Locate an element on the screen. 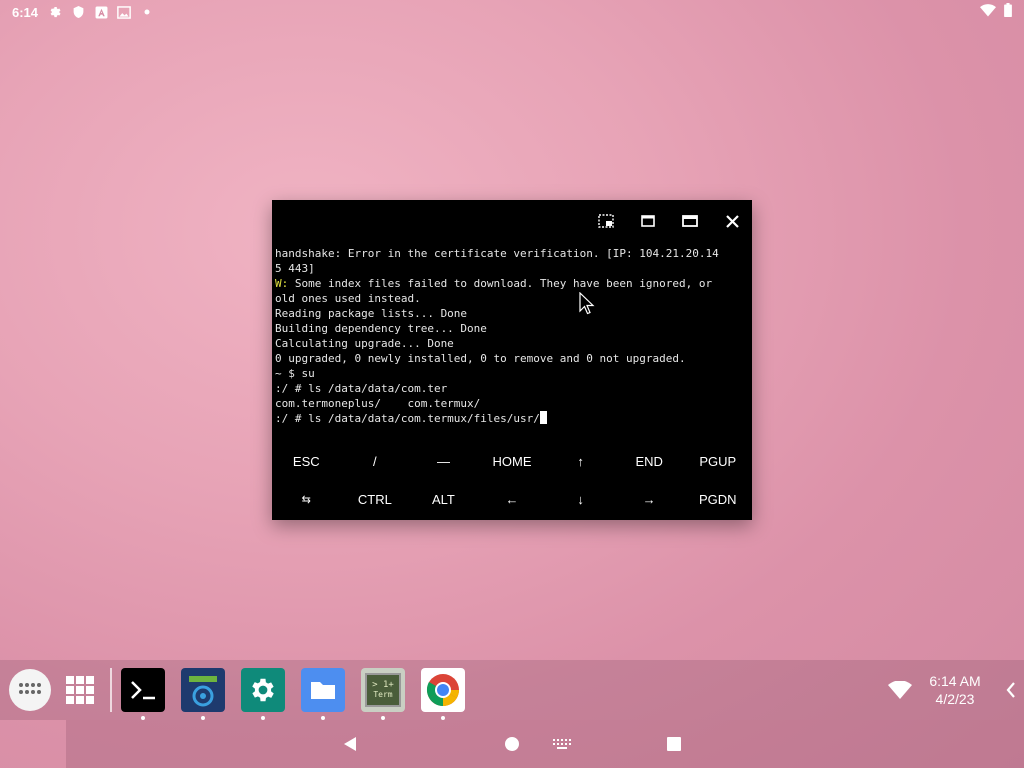 The height and width of the screenshot is (768, 1024). term-line: Building dependency tree... Done is located at coordinates (381, 328).